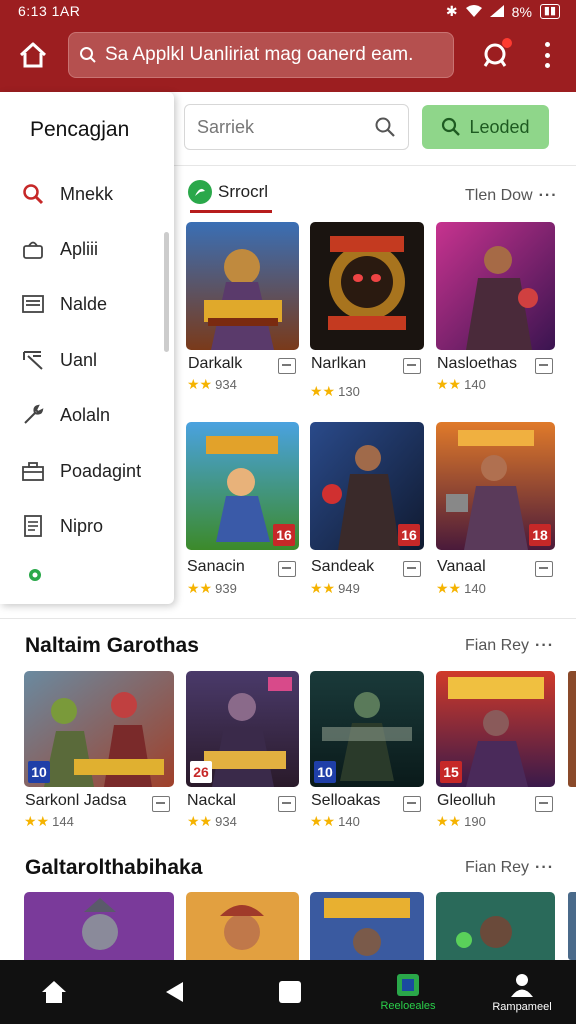 Image resolution: width=576 pixels, height=1024 pixels. I want to click on wrench-icon, so click(33, 415).